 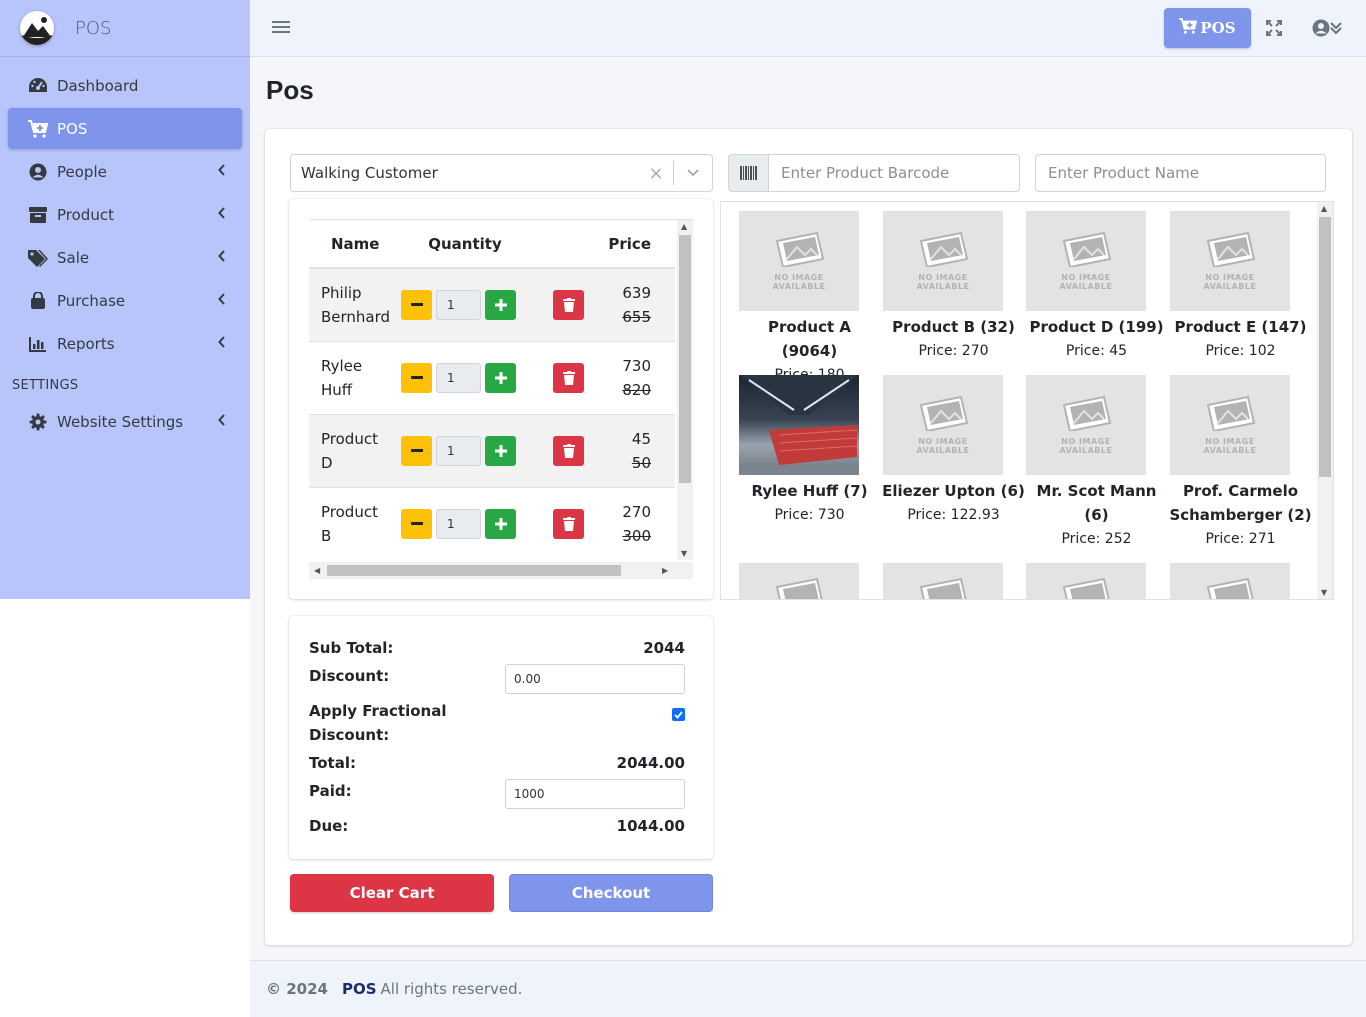 What do you see at coordinates (1207, 28) in the screenshot?
I see `pos-button: POS` at bounding box center [1207, 28].